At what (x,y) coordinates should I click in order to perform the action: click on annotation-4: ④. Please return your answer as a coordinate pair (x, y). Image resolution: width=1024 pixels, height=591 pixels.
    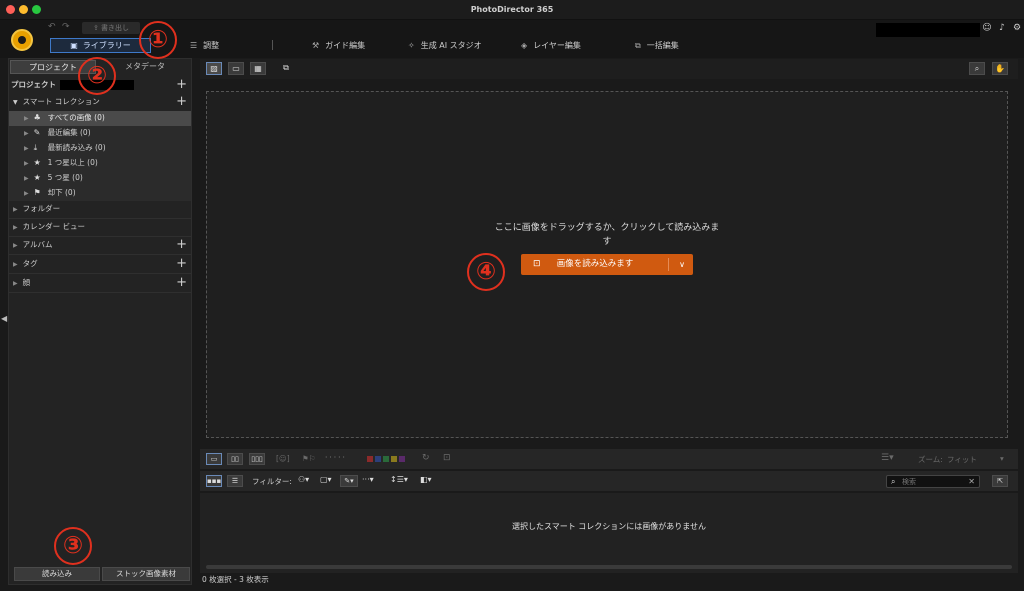
    Looking at the image, I should click on (486, 272).